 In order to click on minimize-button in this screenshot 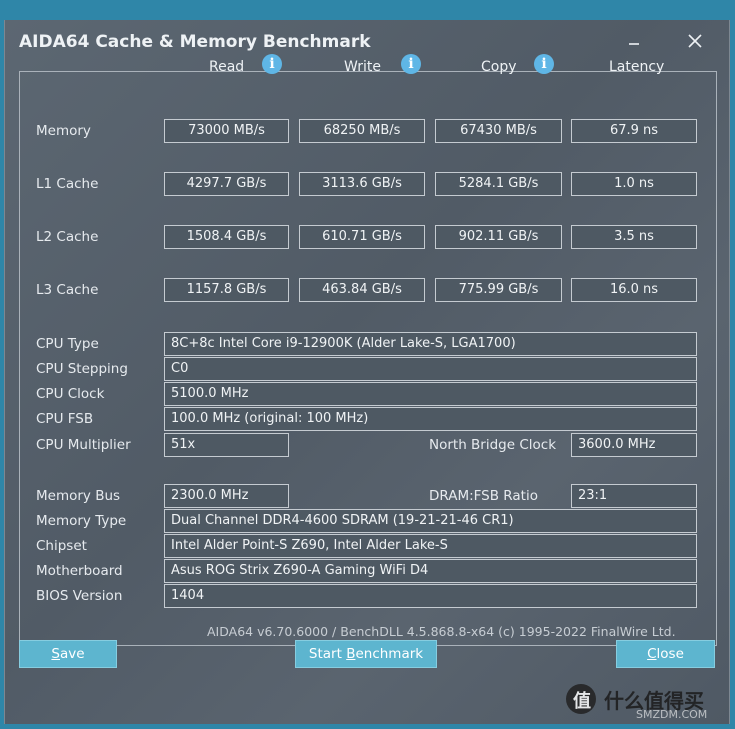, I will do `click(634, 41)`.